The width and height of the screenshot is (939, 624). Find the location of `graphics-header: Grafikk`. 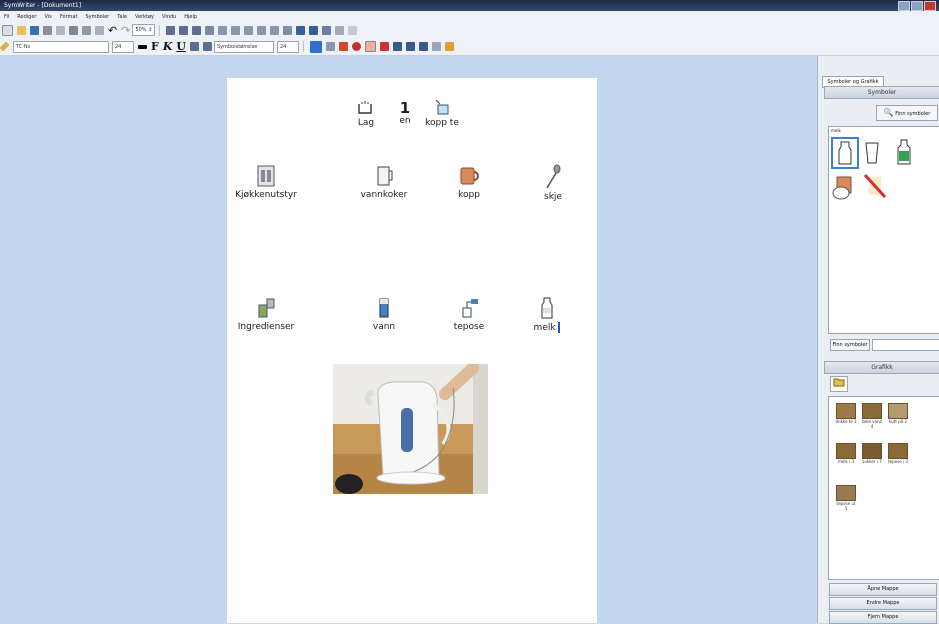

graphics-header: Grafikk is located at coordinates (881, 367).